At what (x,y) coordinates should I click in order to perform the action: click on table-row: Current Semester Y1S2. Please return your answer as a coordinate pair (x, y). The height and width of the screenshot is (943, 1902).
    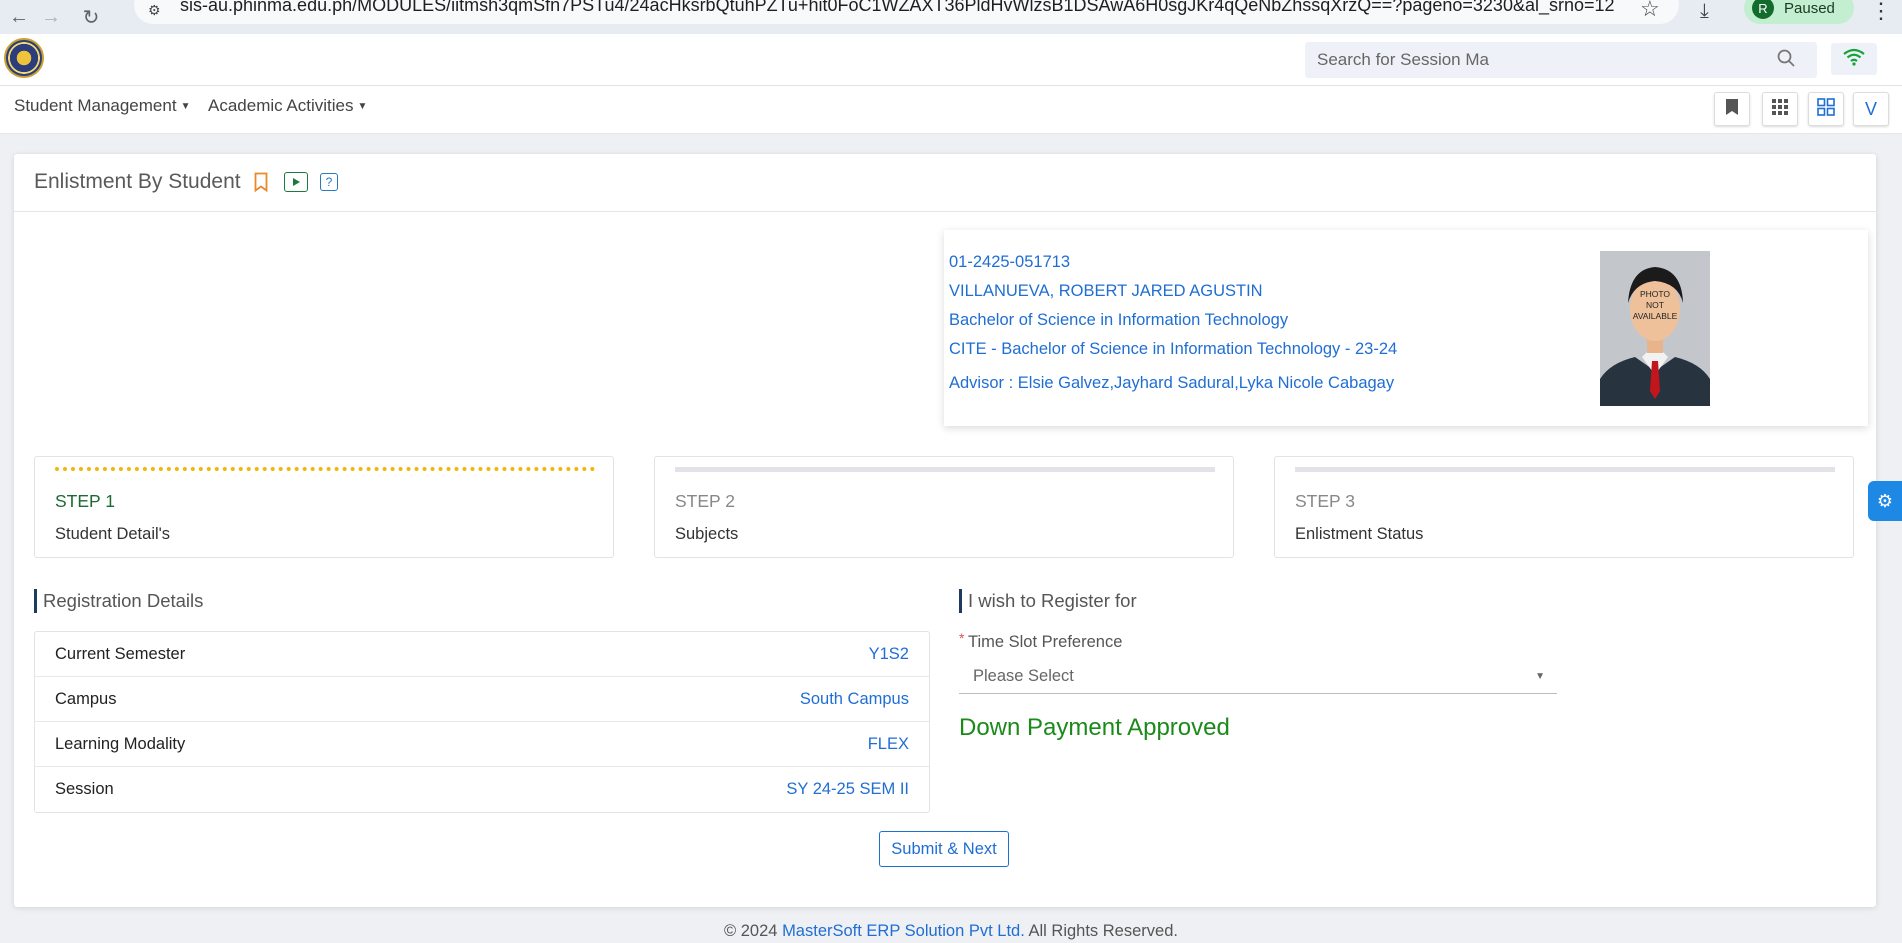
    Looking at the image, I should click on (482, 654).